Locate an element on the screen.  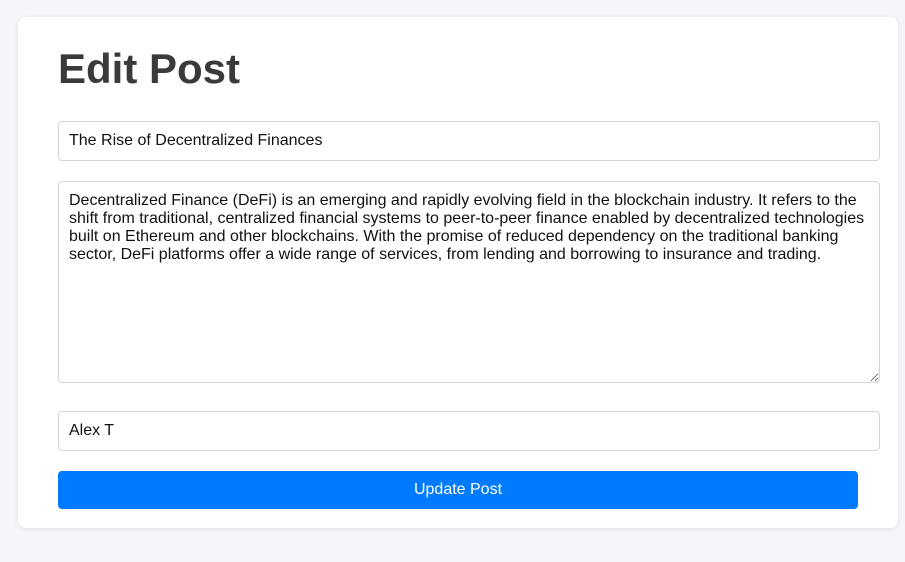
post-author-input is located at coordinates (469, 431).